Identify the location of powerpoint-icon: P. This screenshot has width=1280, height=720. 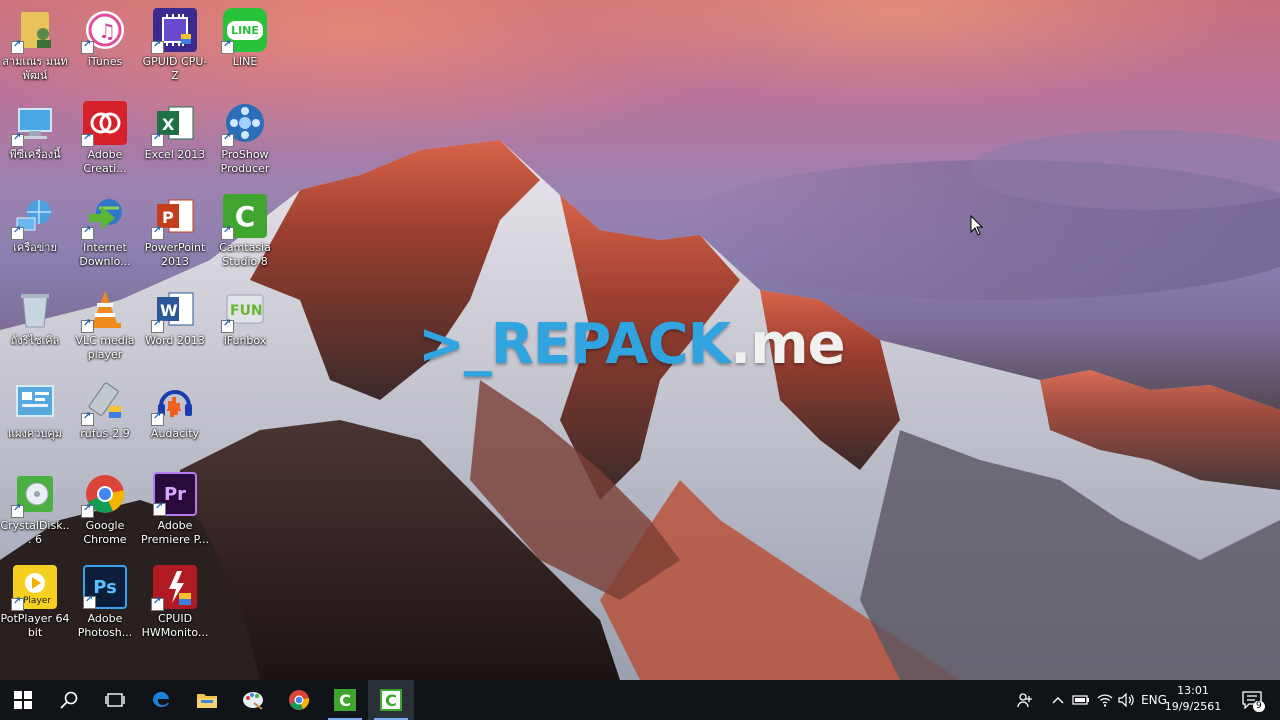
(174, 217).